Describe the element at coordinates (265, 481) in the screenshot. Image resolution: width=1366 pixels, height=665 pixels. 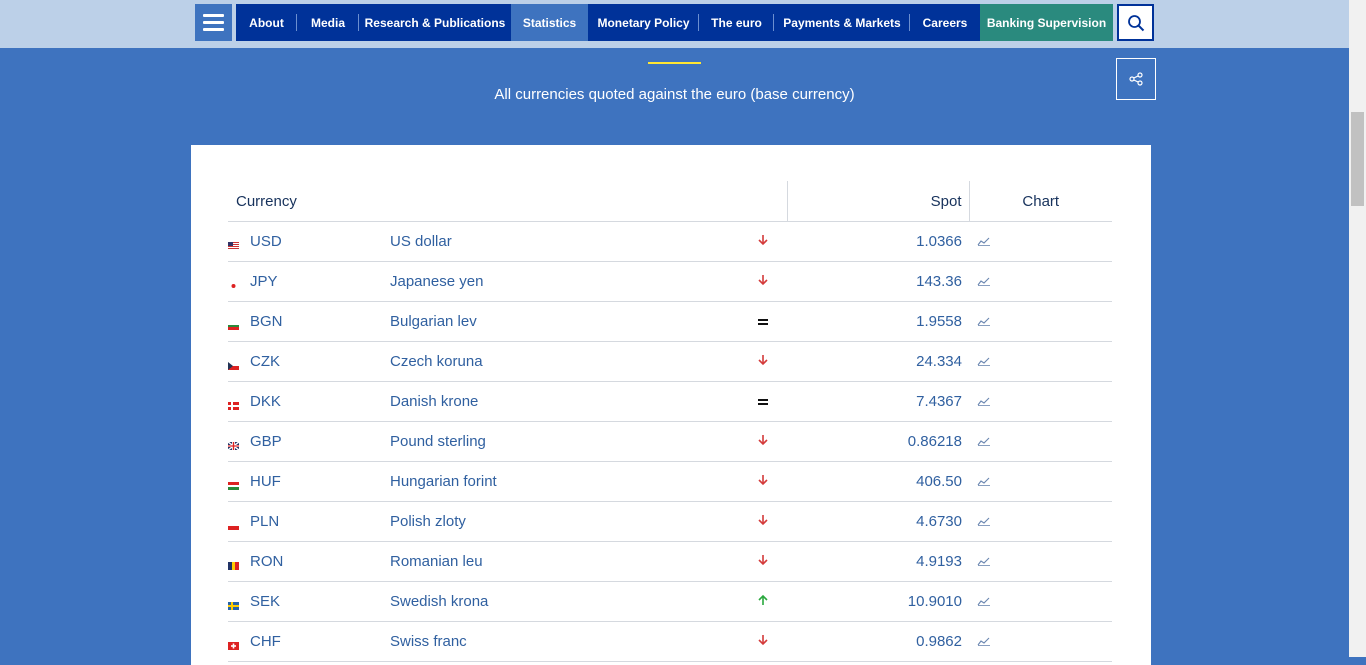
I see `currency-code-link: HUF` at that location.